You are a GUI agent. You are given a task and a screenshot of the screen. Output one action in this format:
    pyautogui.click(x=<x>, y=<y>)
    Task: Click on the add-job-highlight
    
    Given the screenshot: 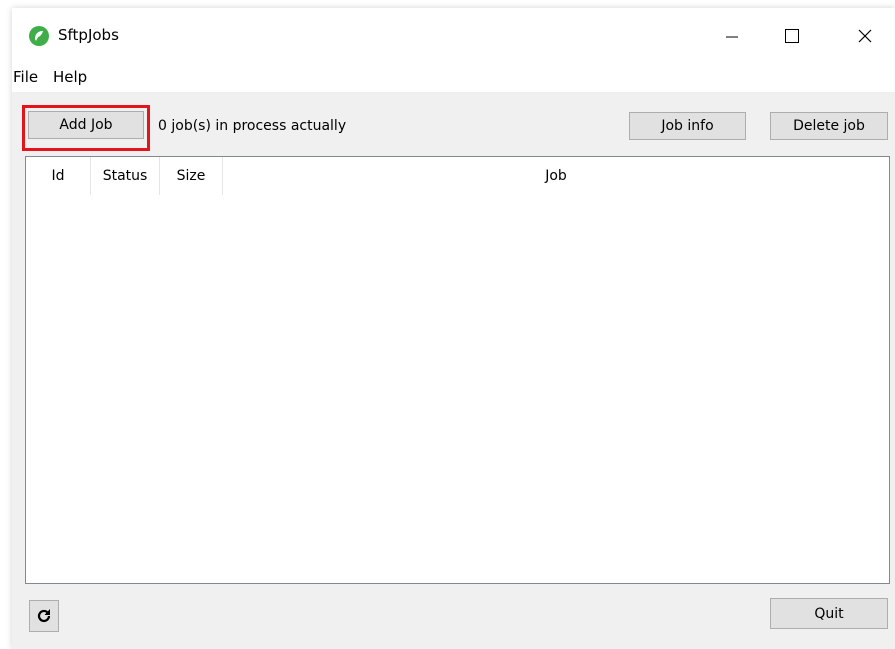 What is the action you would take?
    pyautogui.click(x=86, y=128)
    